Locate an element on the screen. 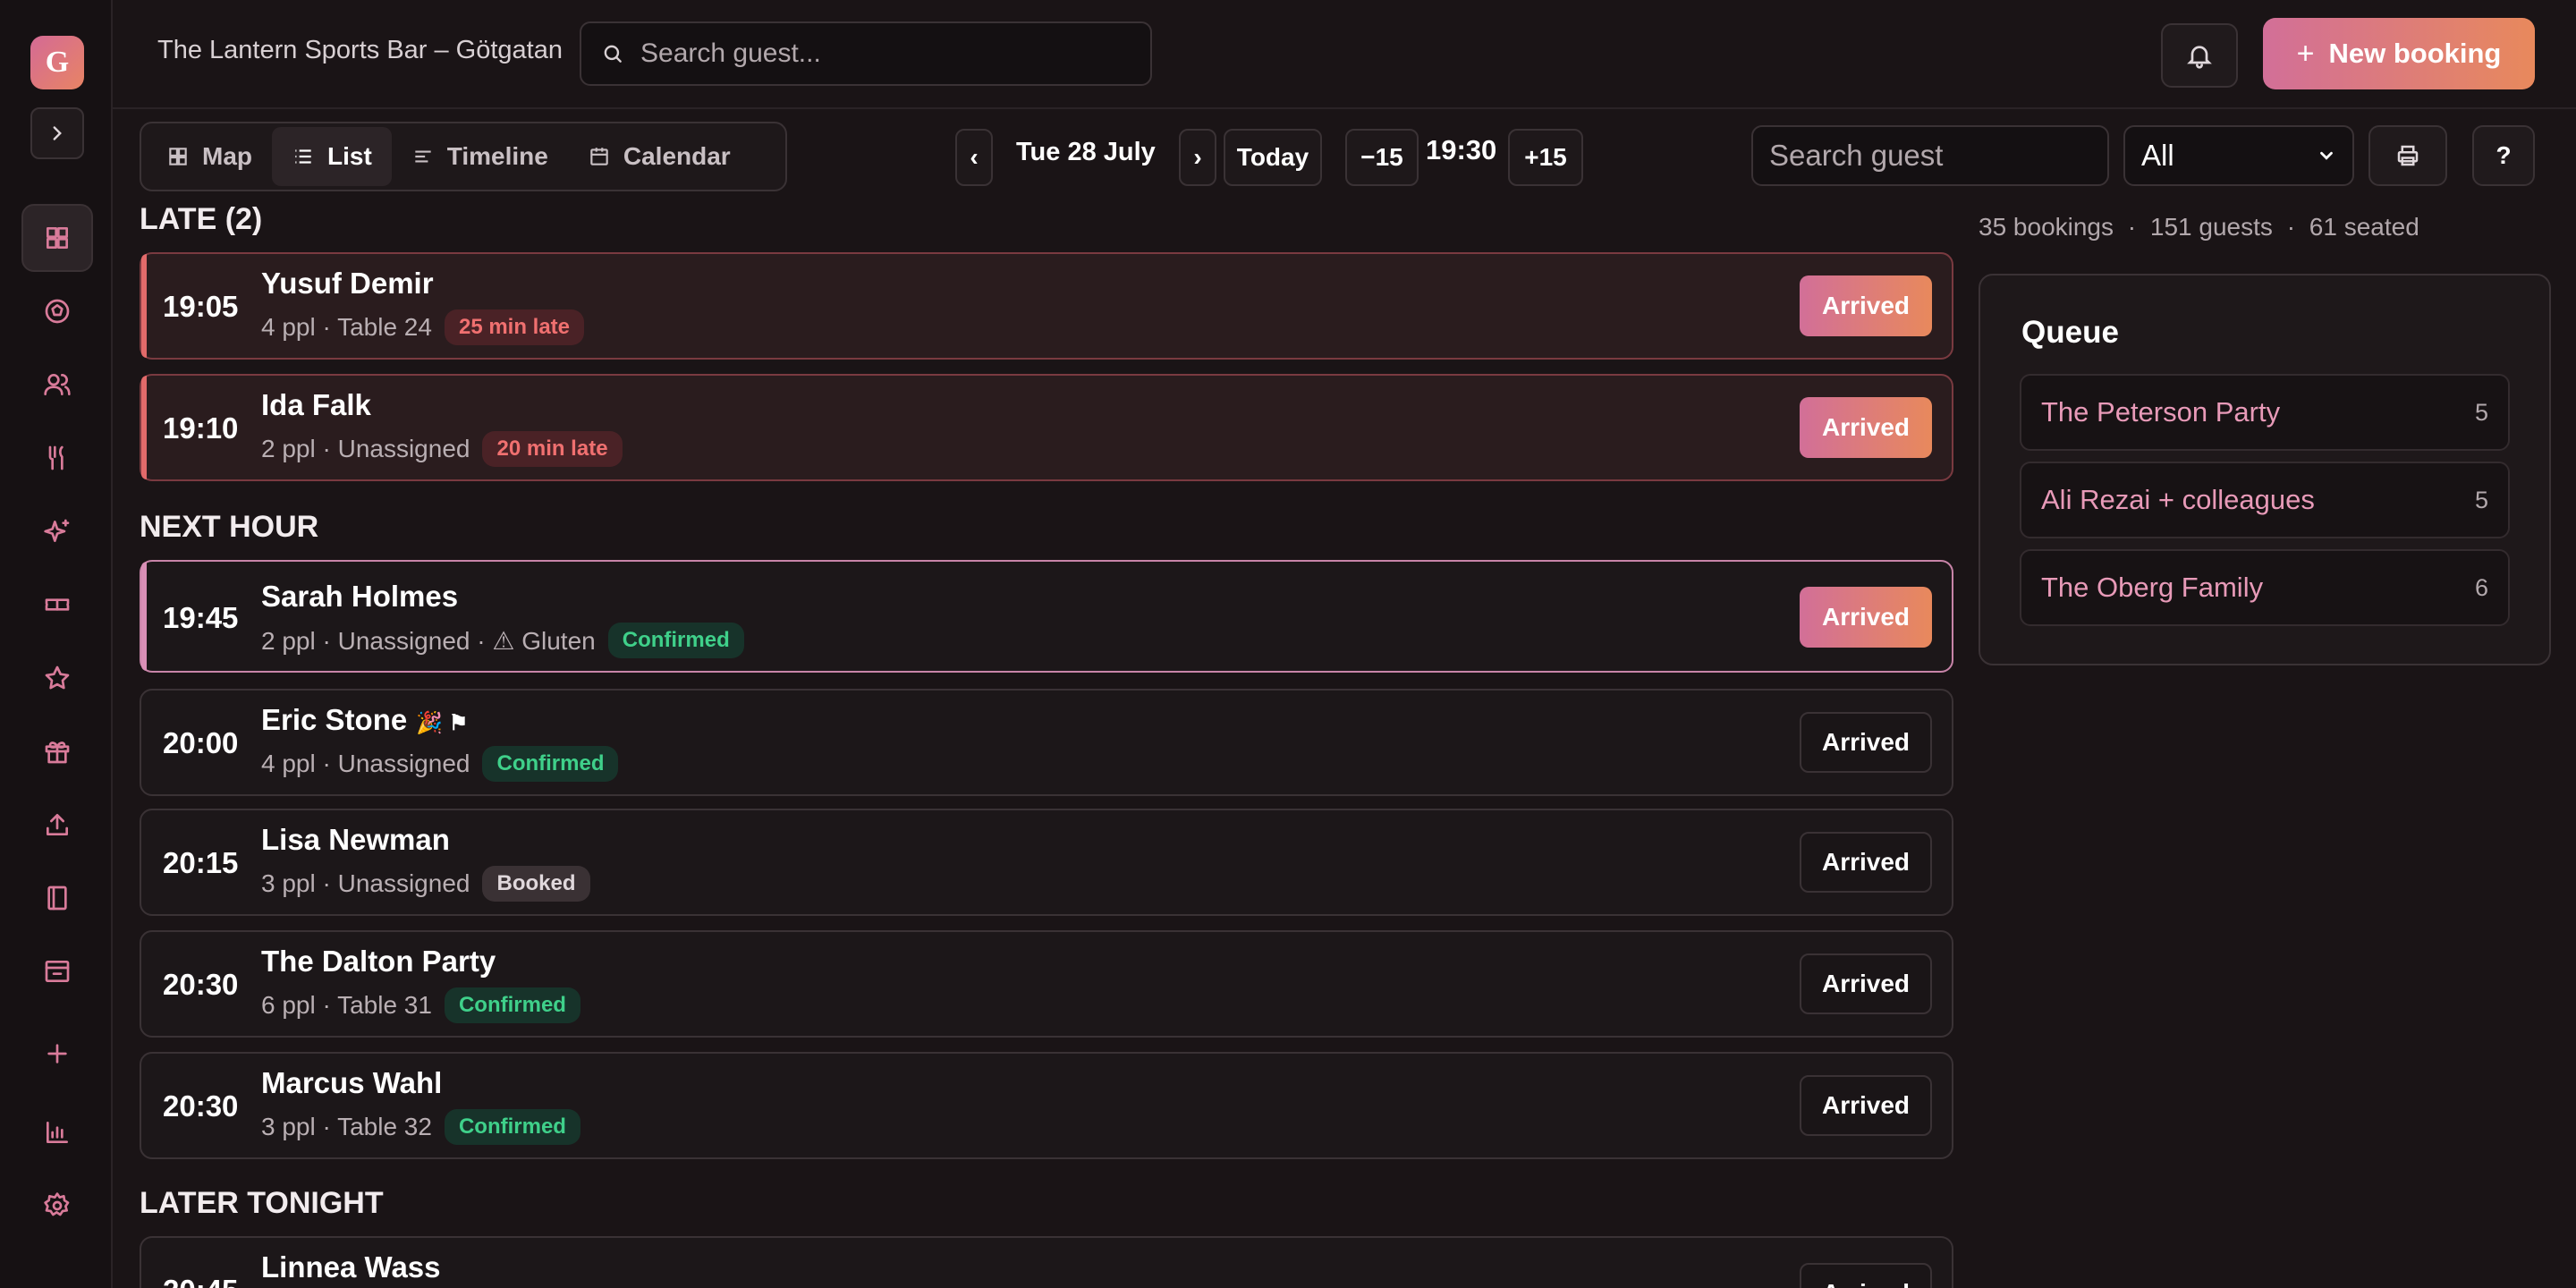 Image resolution: width=2576 pixels, height=1288 pixels. booking-details: 2 ppl · Unassigned · ⚠ Gluten is located at coordinates (428, 640).